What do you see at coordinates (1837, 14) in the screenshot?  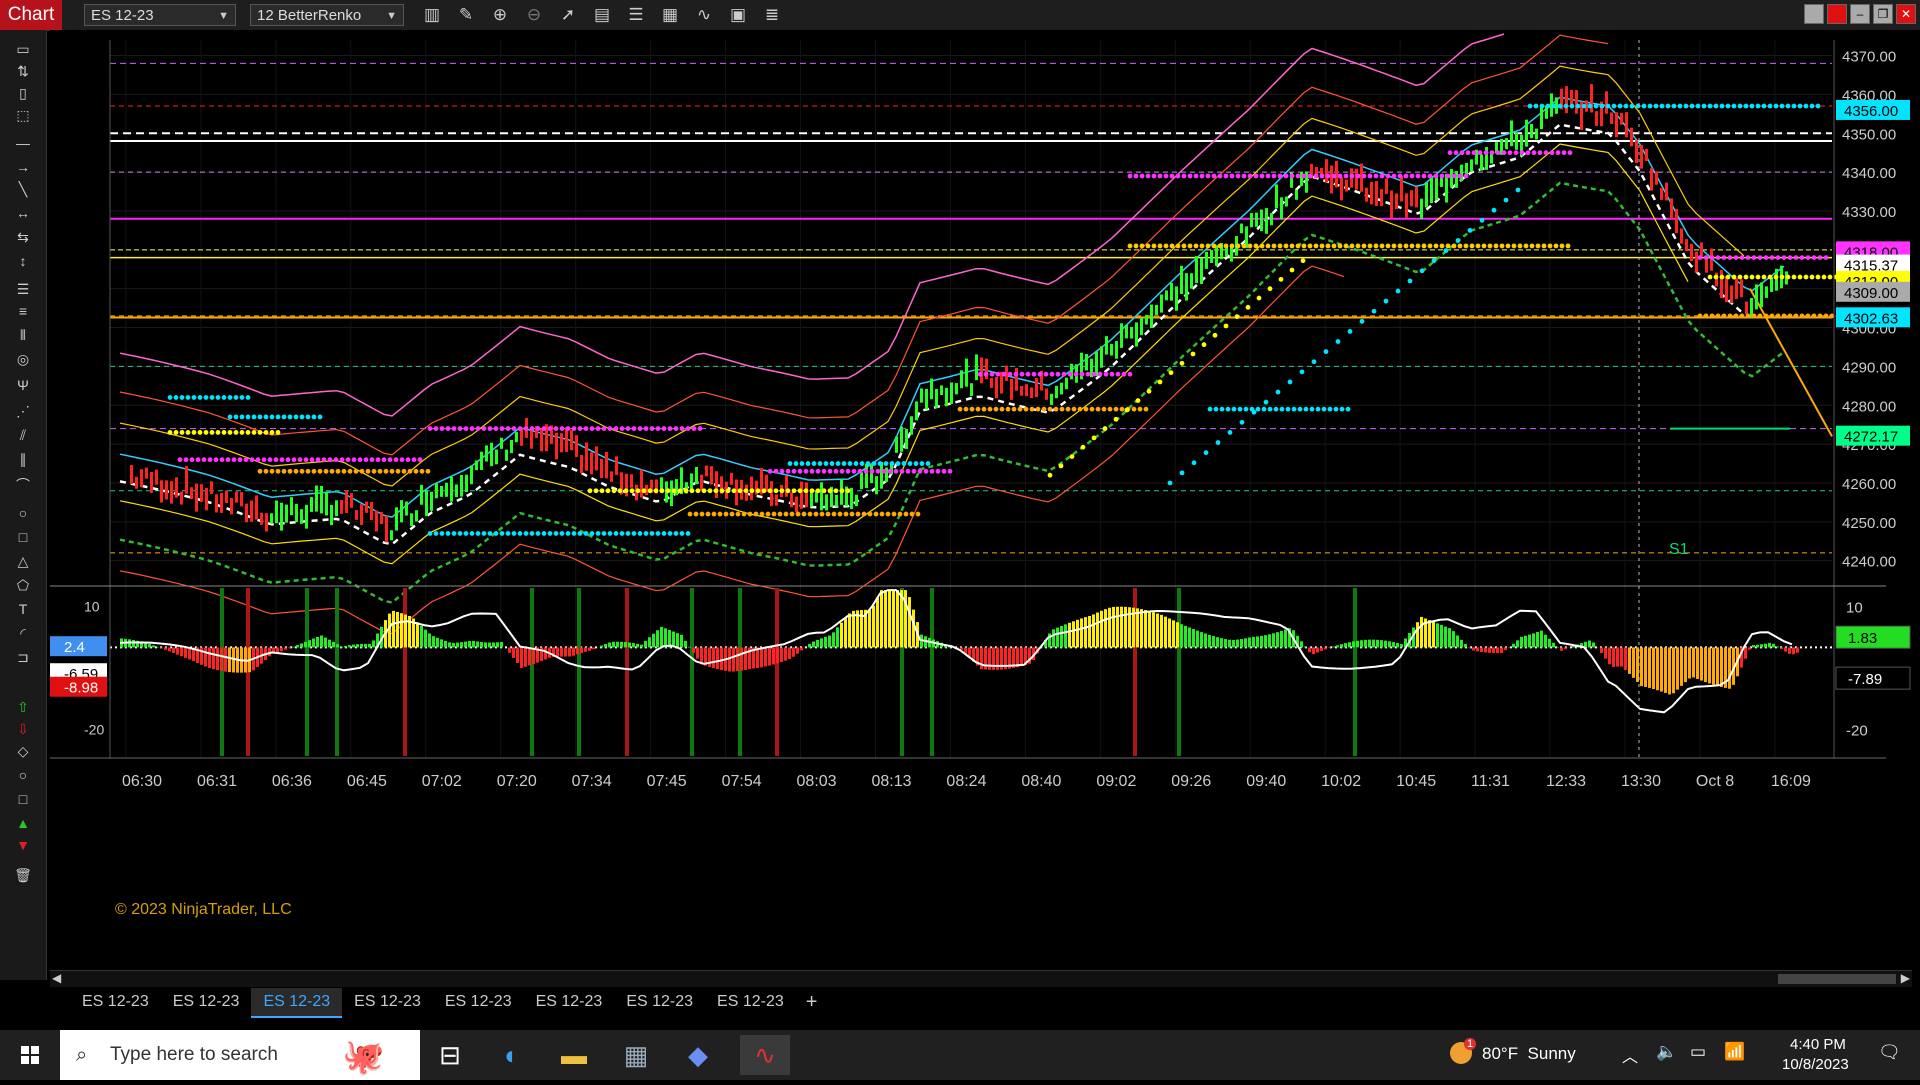 I see `link-red-icon` at bounding box center [1837, 14].